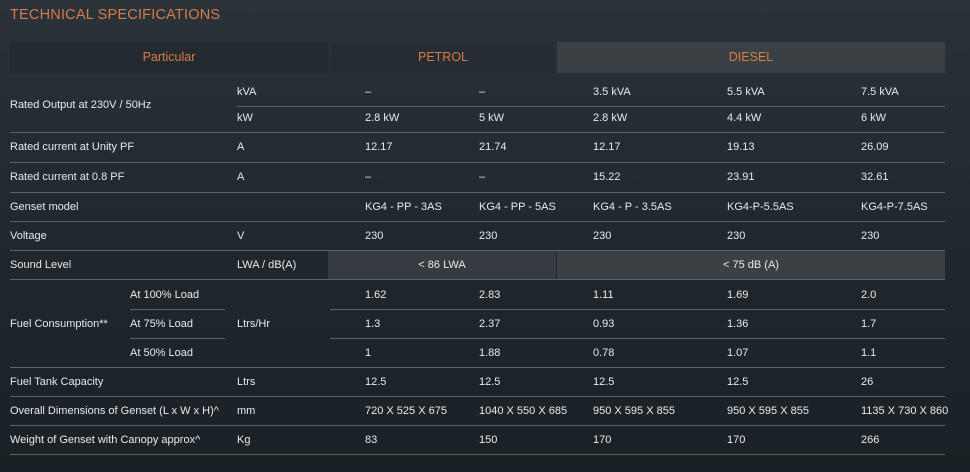 The height and width of the screenshot is (472, 970). I want to click on rated-output-kva-value-2: –, so click(482, 92).